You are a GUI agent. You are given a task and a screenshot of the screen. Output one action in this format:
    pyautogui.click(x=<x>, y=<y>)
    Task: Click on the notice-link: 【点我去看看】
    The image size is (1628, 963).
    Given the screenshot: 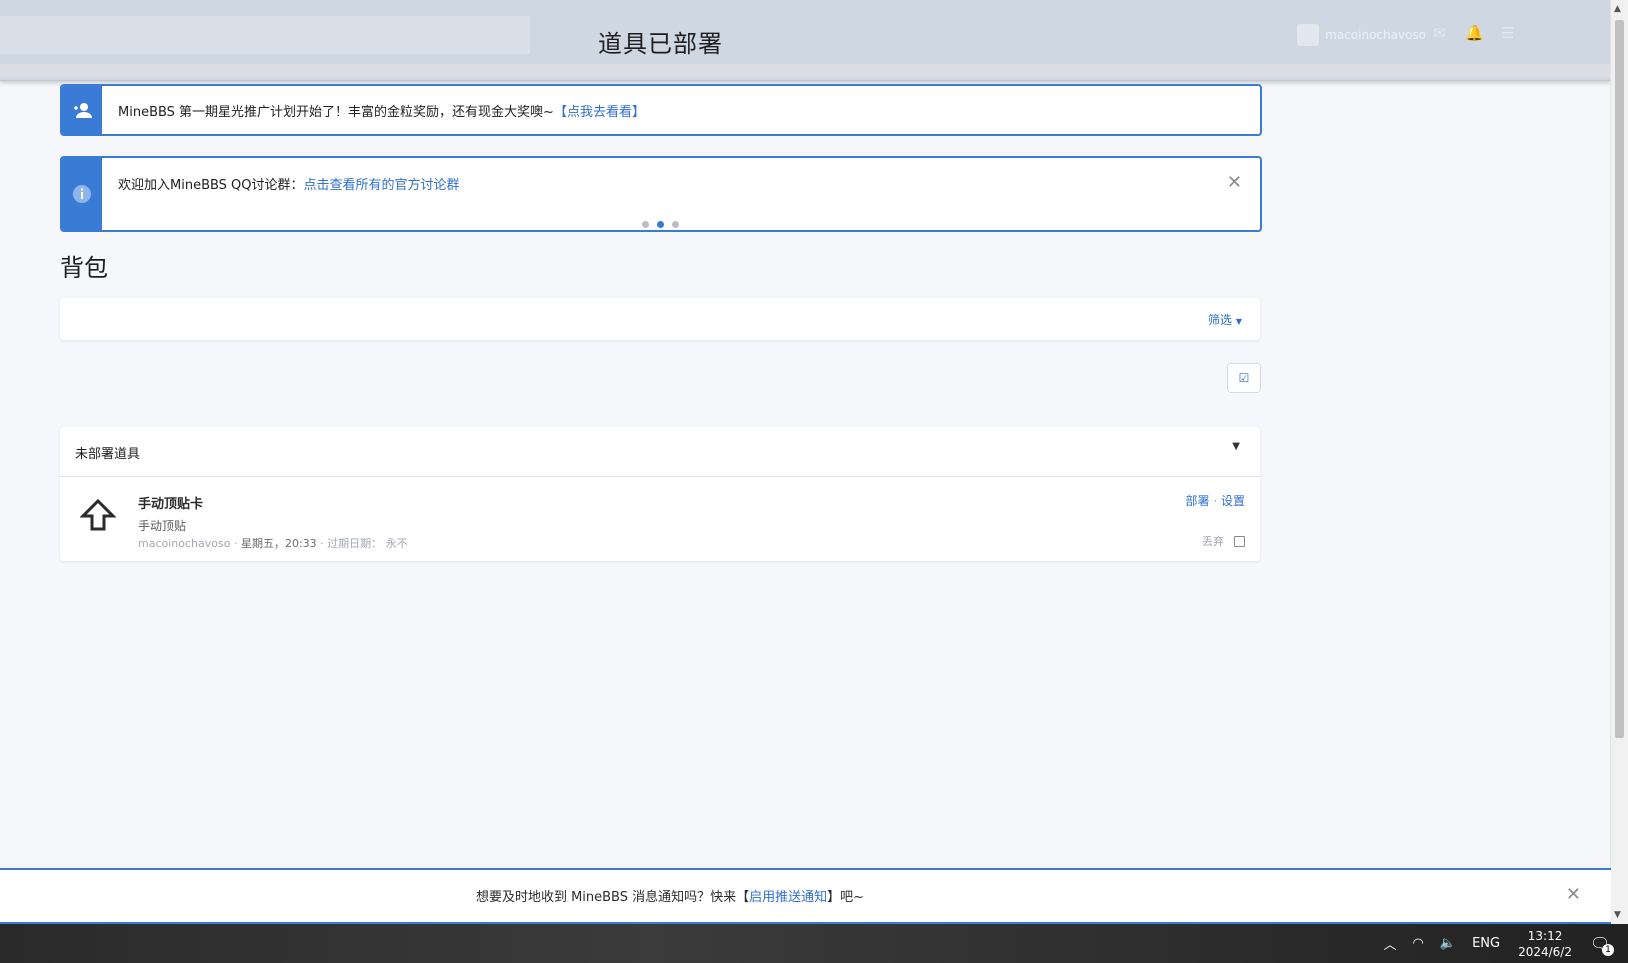 What is the action you would take?
    pyautogui.click(x=599, y=110)
    